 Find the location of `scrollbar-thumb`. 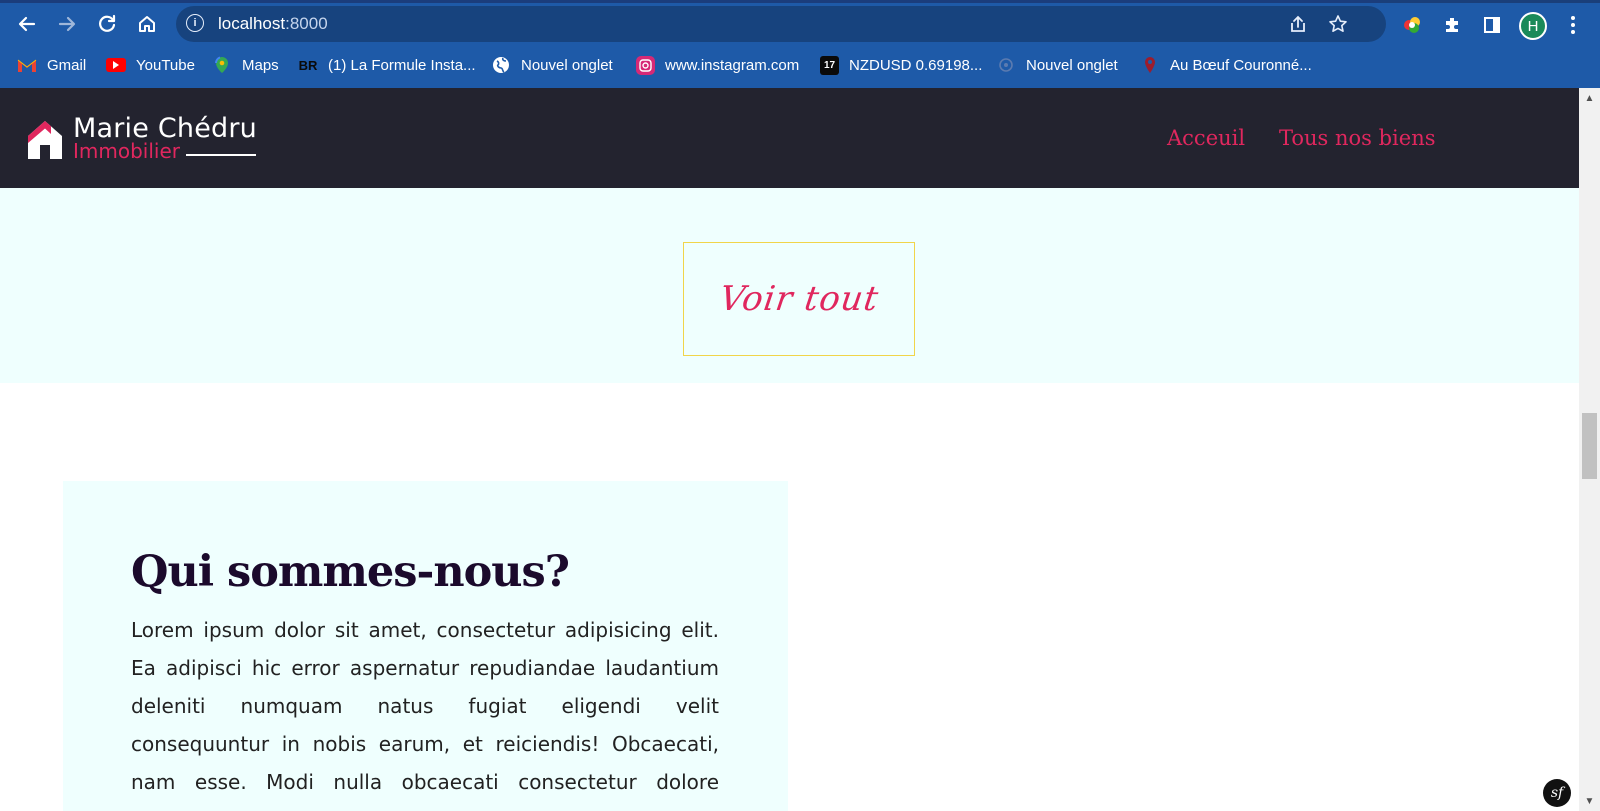

scrollbar-thumb is located at coordinates (1589, 446).